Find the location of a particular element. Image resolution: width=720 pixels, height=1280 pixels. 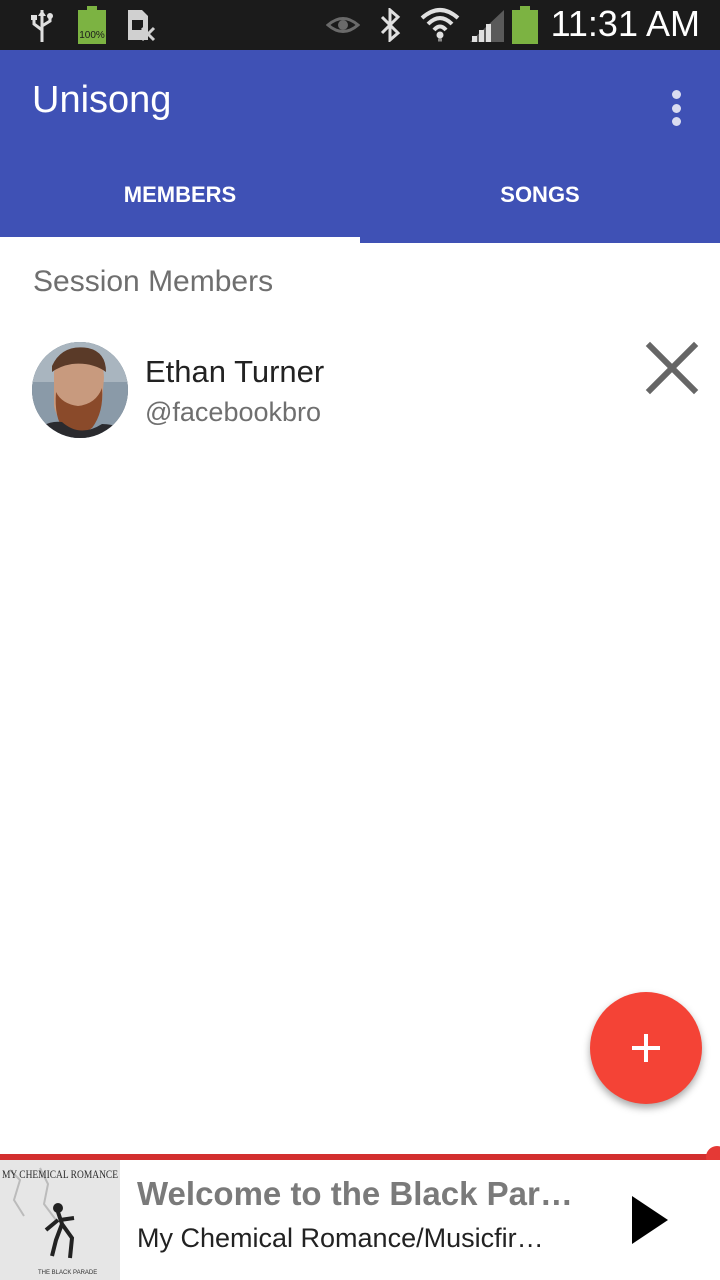

battery-percent-label: 100% is located at coordinates (92, 35).